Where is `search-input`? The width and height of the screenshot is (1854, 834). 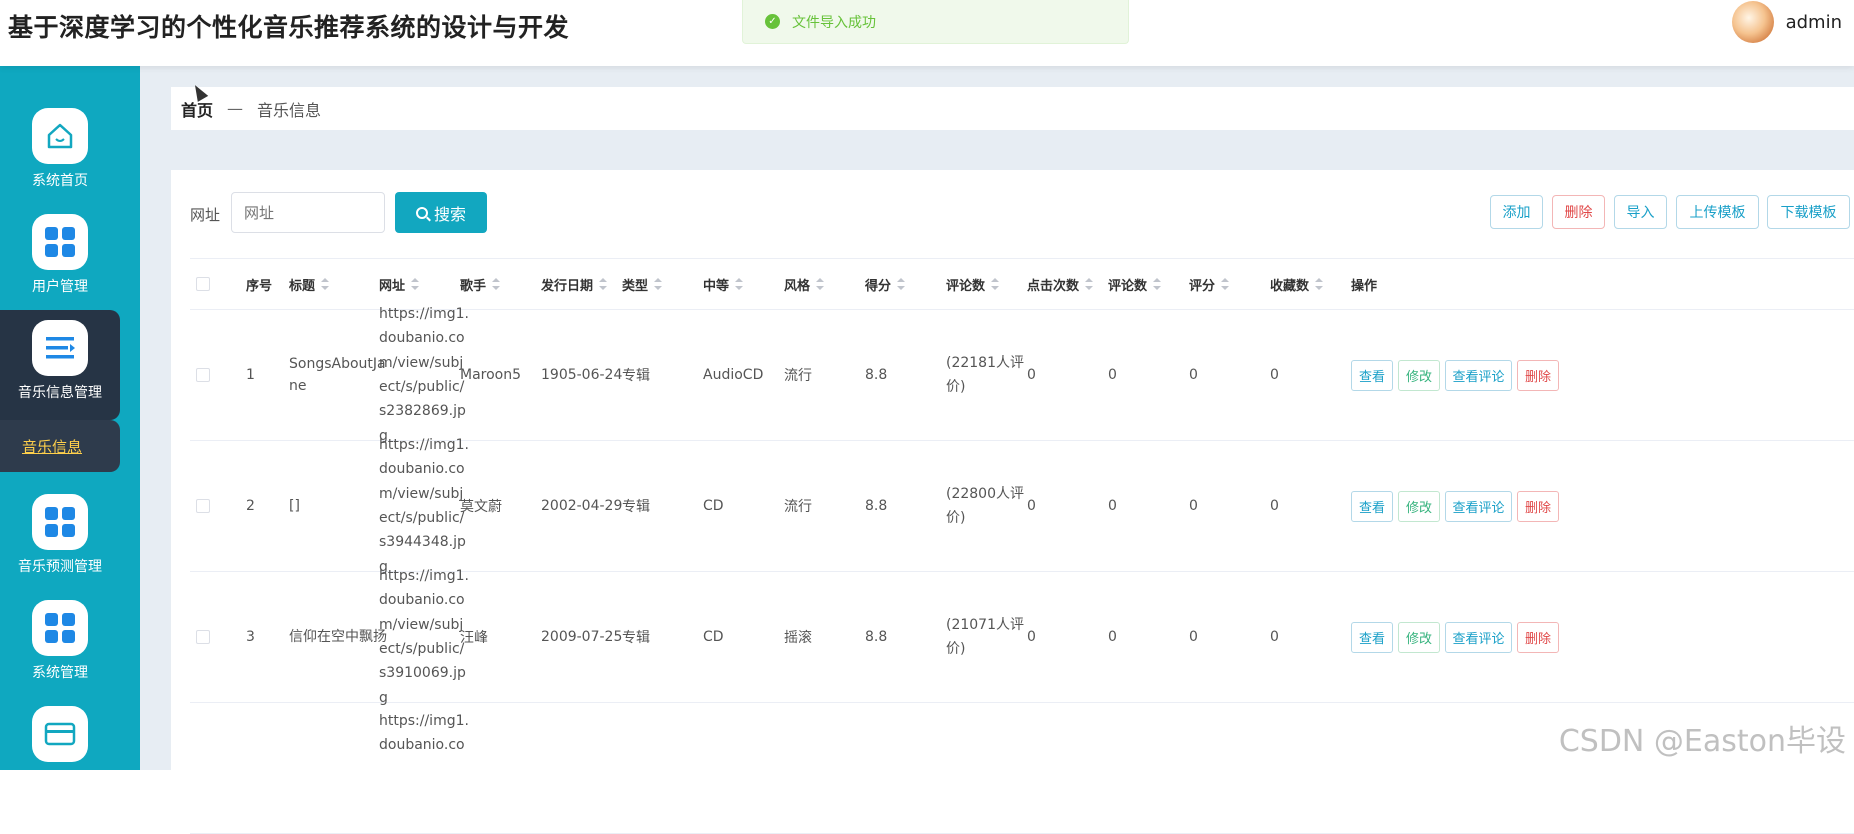 search-input is located at coordinates (308, 212).